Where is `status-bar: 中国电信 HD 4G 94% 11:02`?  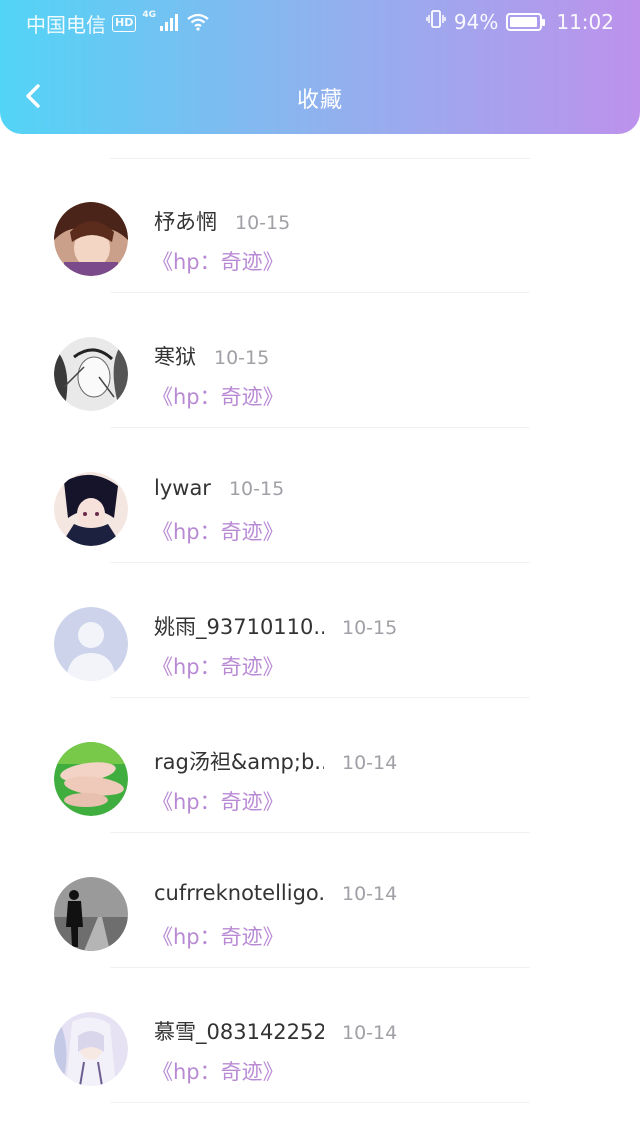
status-bar: 中国电信 HD 4G 94% 11:02 is located at coordinates (320, 22).